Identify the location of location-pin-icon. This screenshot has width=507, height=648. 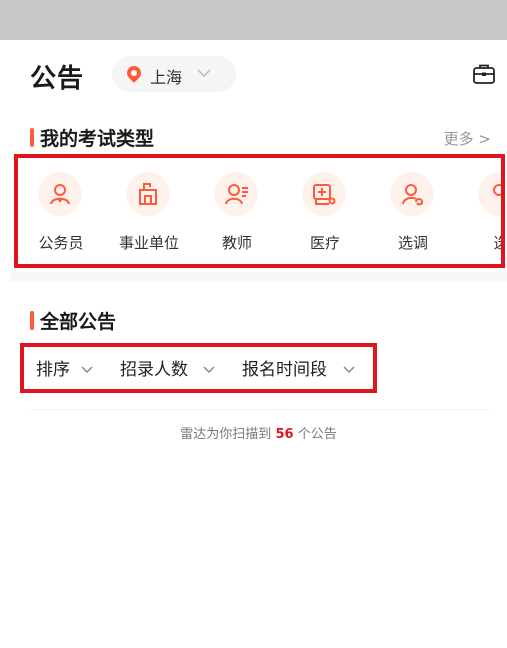
(134, 73).